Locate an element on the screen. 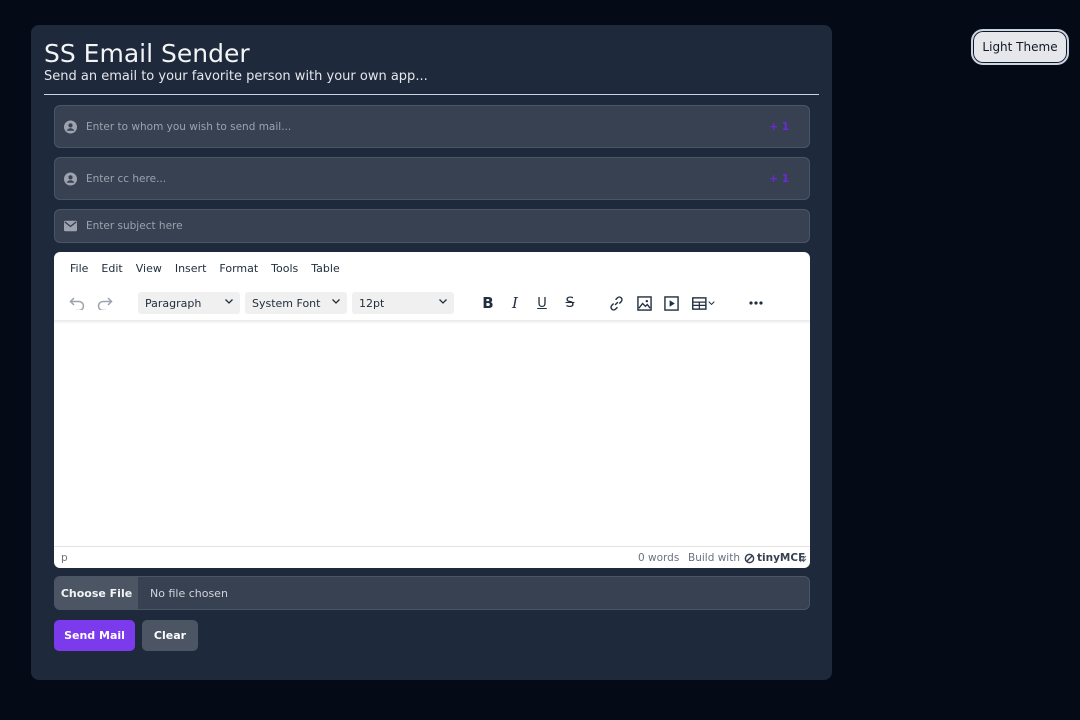 The height and width of the screenshot is (720, 1080). menu-insert: Insert is located at coordinates (191, 271).